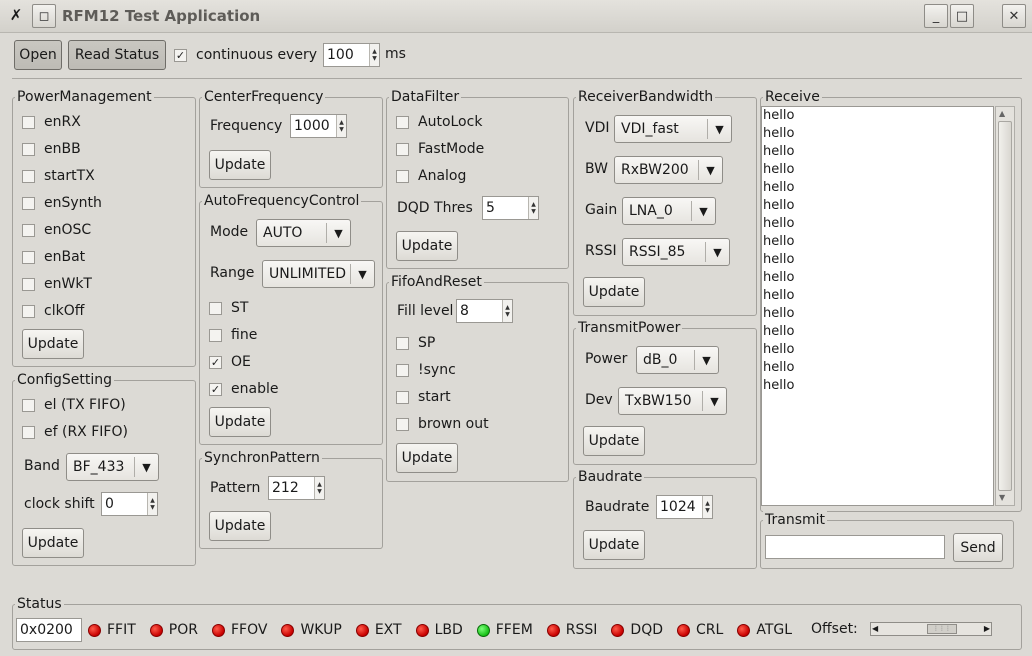 The image size is (1032, 656). What do you see at coordinates (510, 208) in the screenshot?
I see `dqd-spinbox: 5 ▲ ▼` at bounding box center [510, 208].